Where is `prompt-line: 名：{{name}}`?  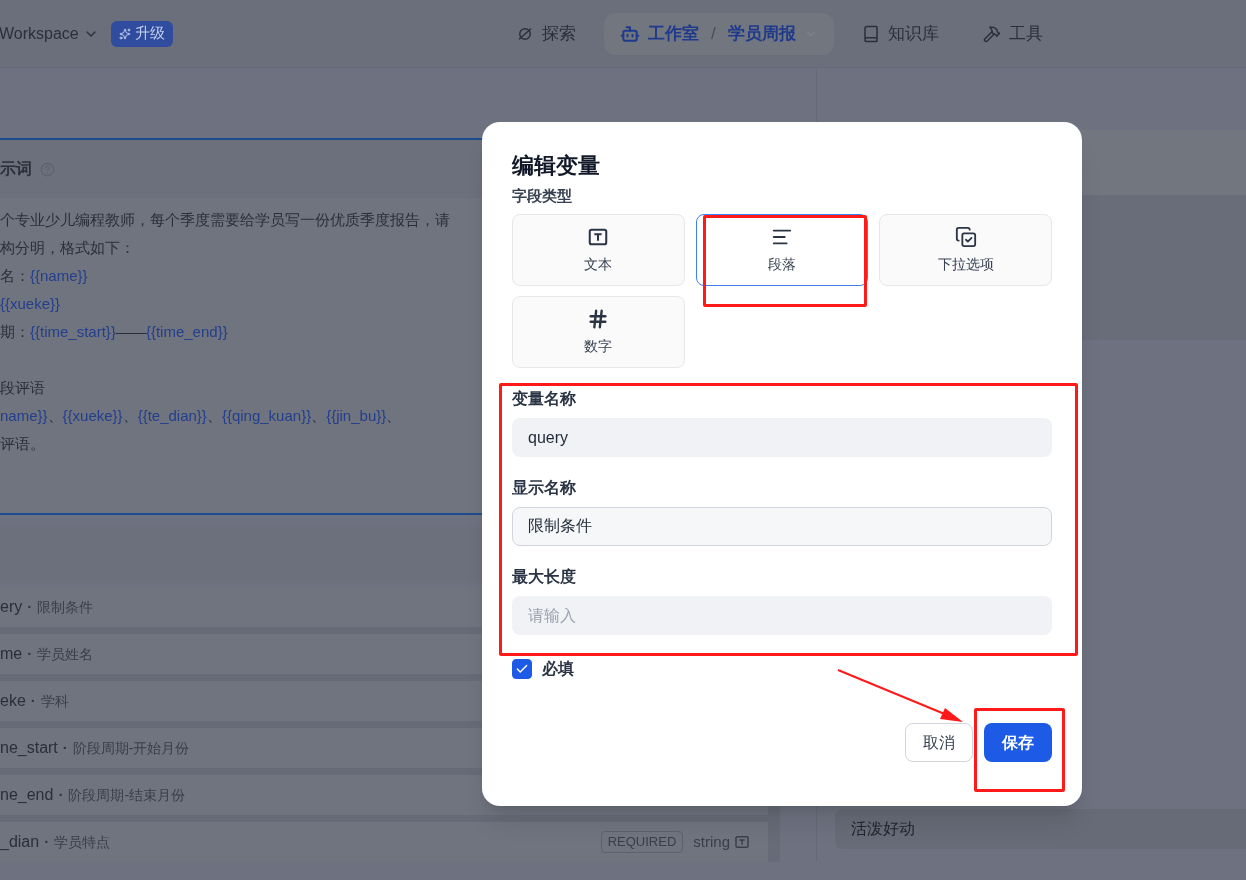
prompt-line: 名：{{name}} is located at coordinates (44, 276).